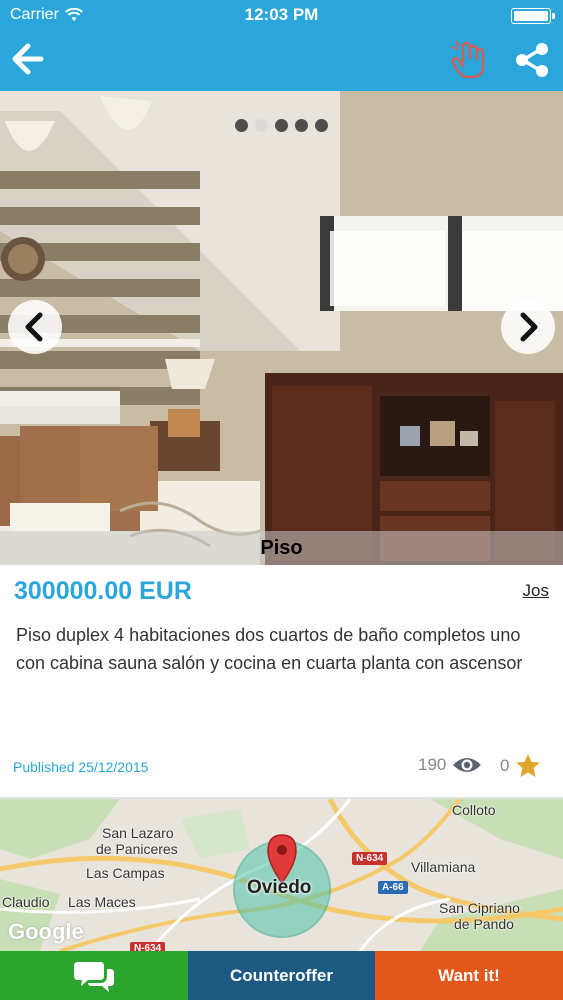 This screenshot has height=1000, width=563. I want to click on road-badge-a66: A-66, so click(393, 887).